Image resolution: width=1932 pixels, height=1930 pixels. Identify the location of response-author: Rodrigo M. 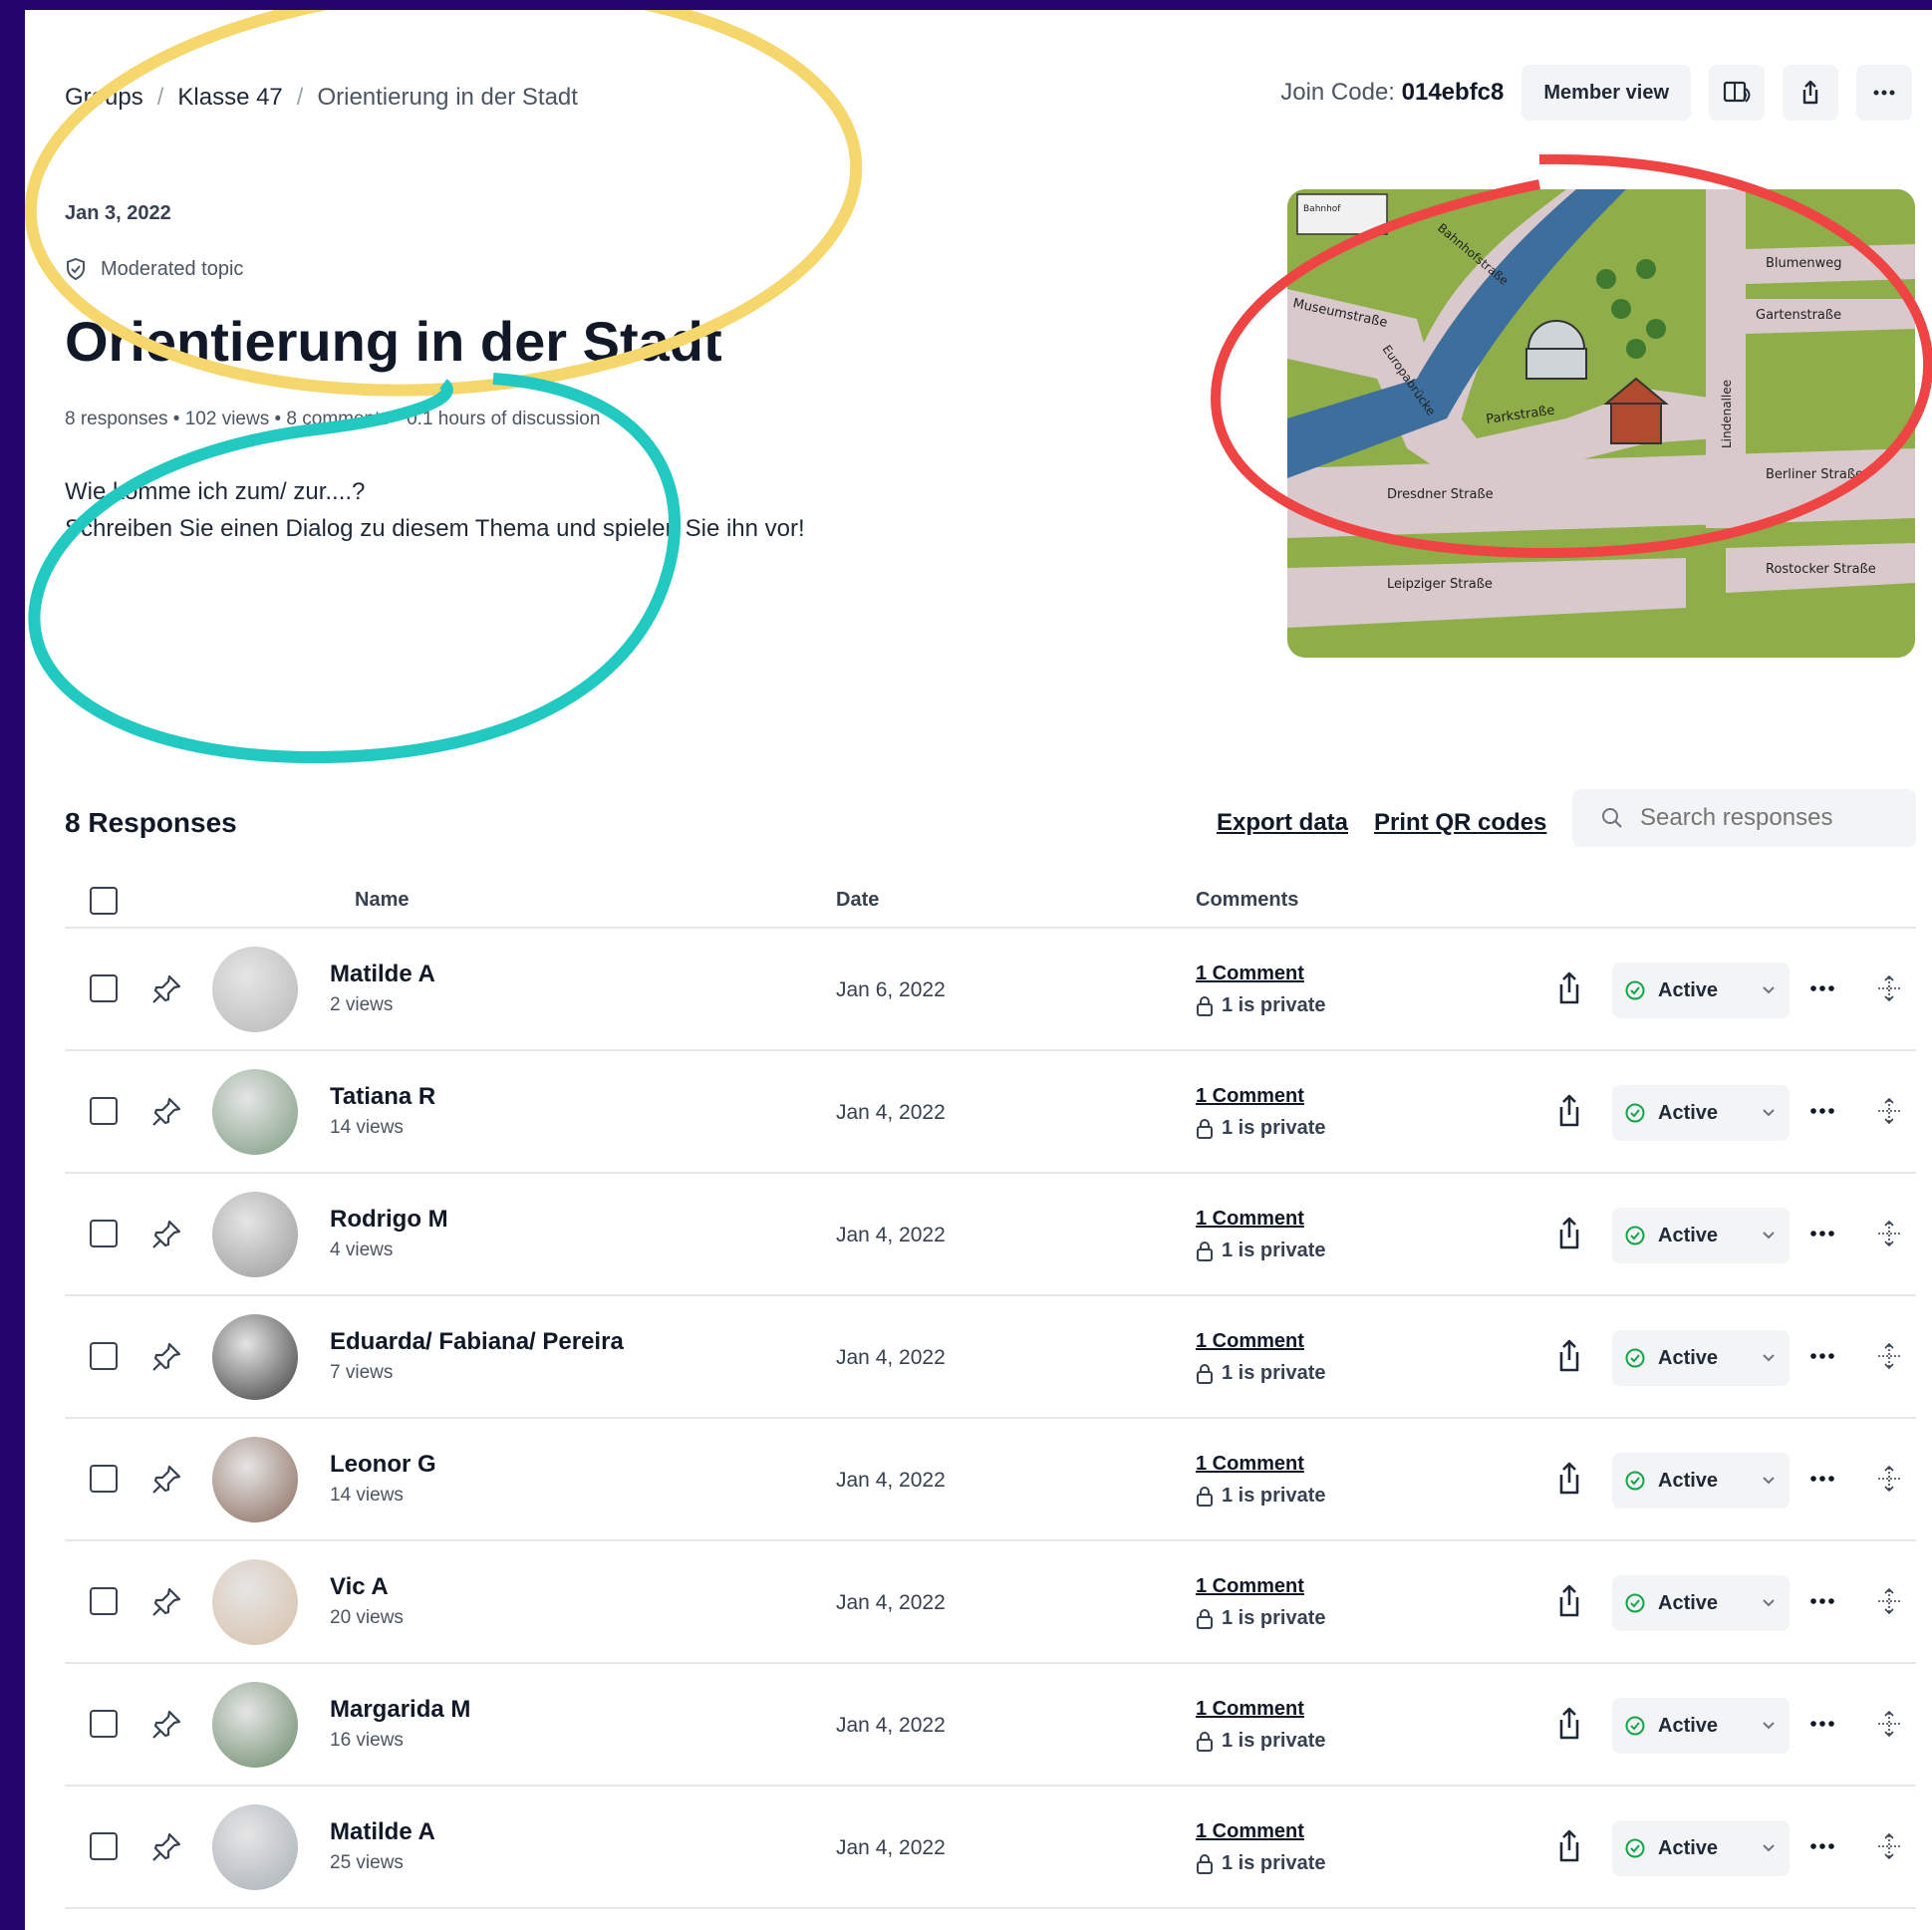
(389, 1220).